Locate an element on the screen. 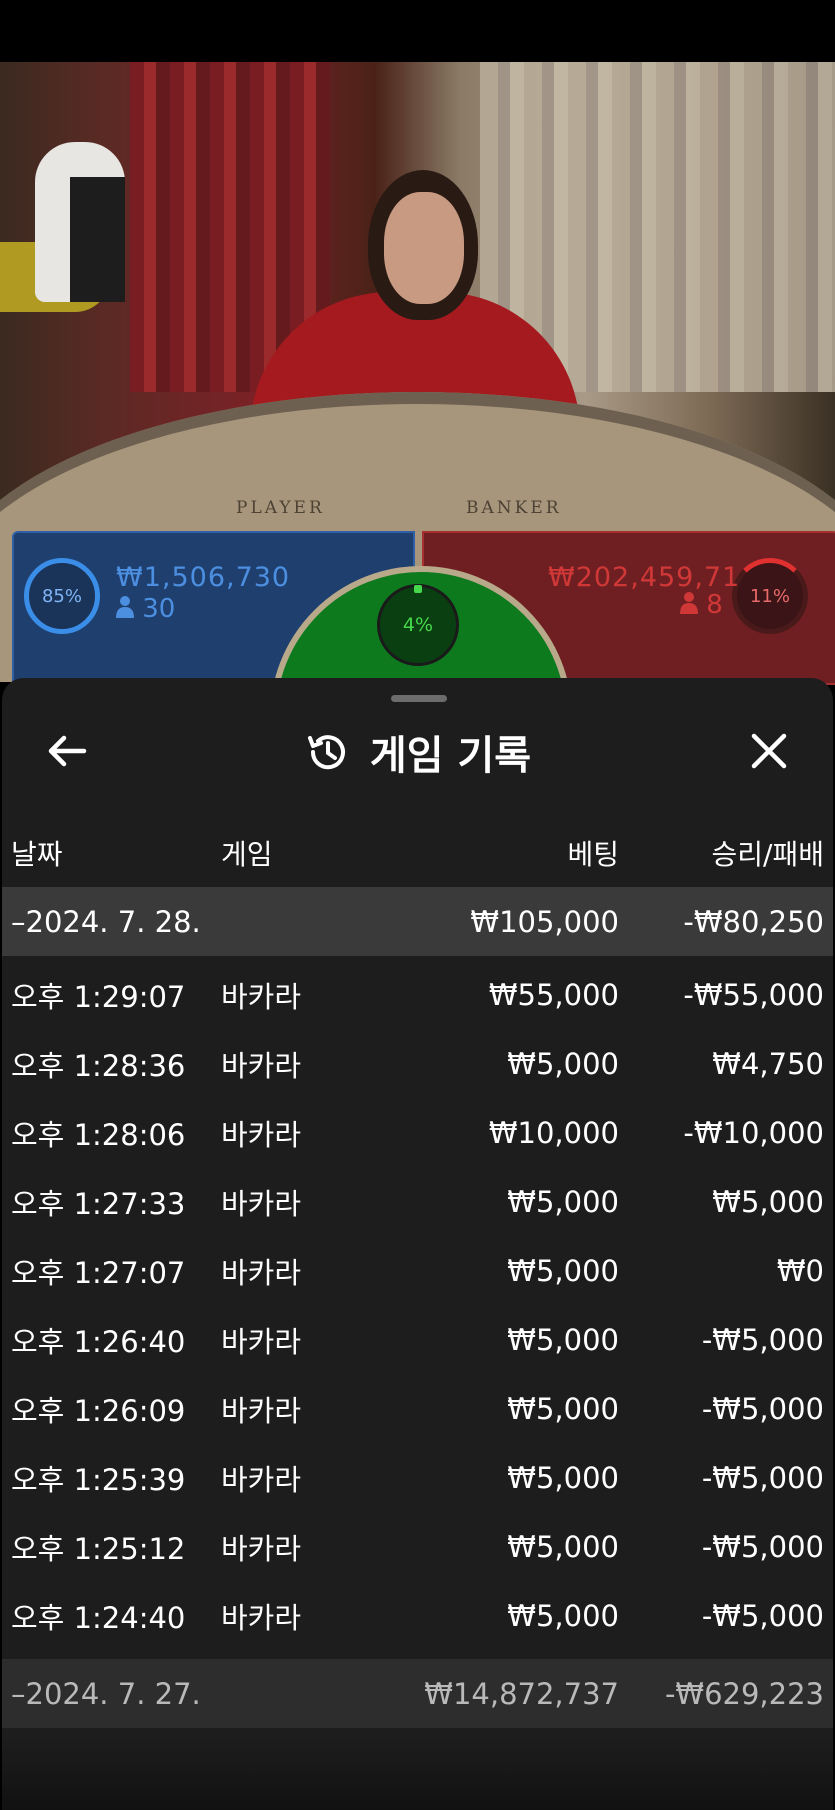 The image size is (835, 1810). player-bet-amount: ₩1,506,730 is located at coordinates (203, 577).